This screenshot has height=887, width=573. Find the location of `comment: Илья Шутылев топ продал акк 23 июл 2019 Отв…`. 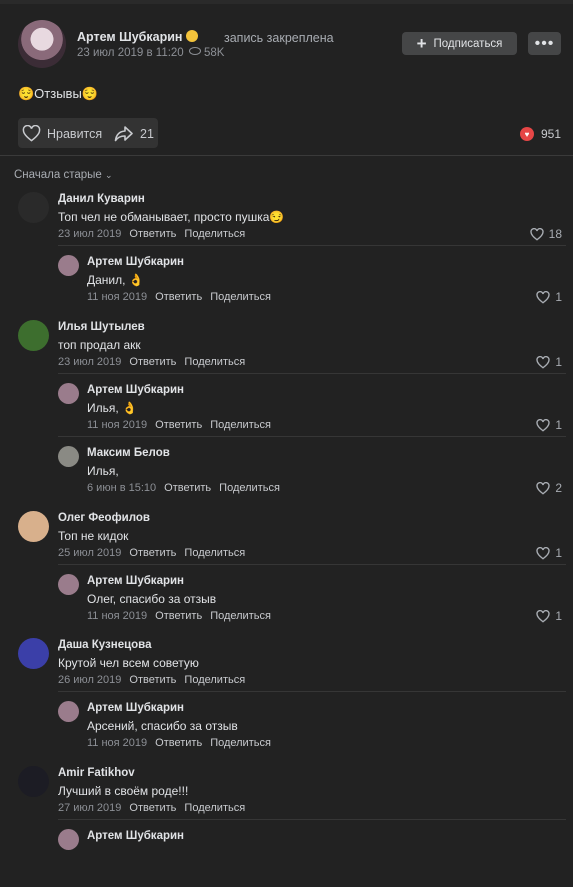

comment: Илья Шутылев топ продал акк 23 июл 2019 Отв… is located at coordinates (286, 348).